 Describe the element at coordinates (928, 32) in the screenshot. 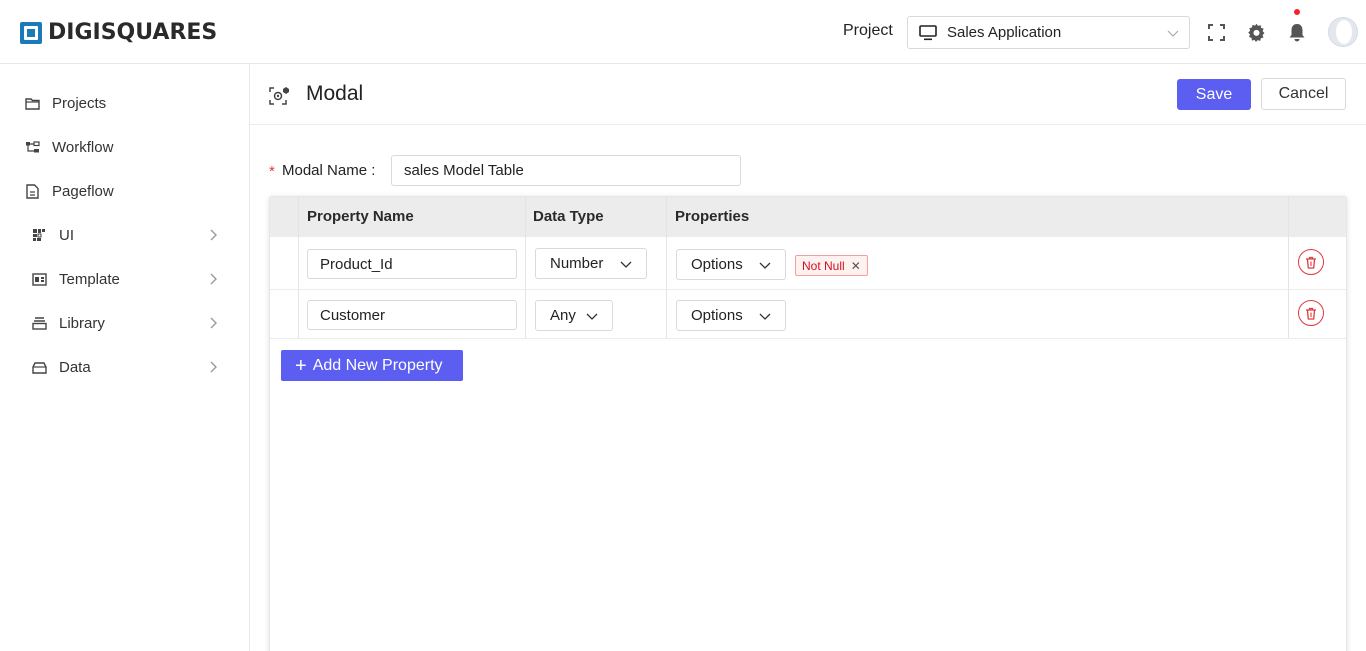

I see `monitor-icon` at that location.